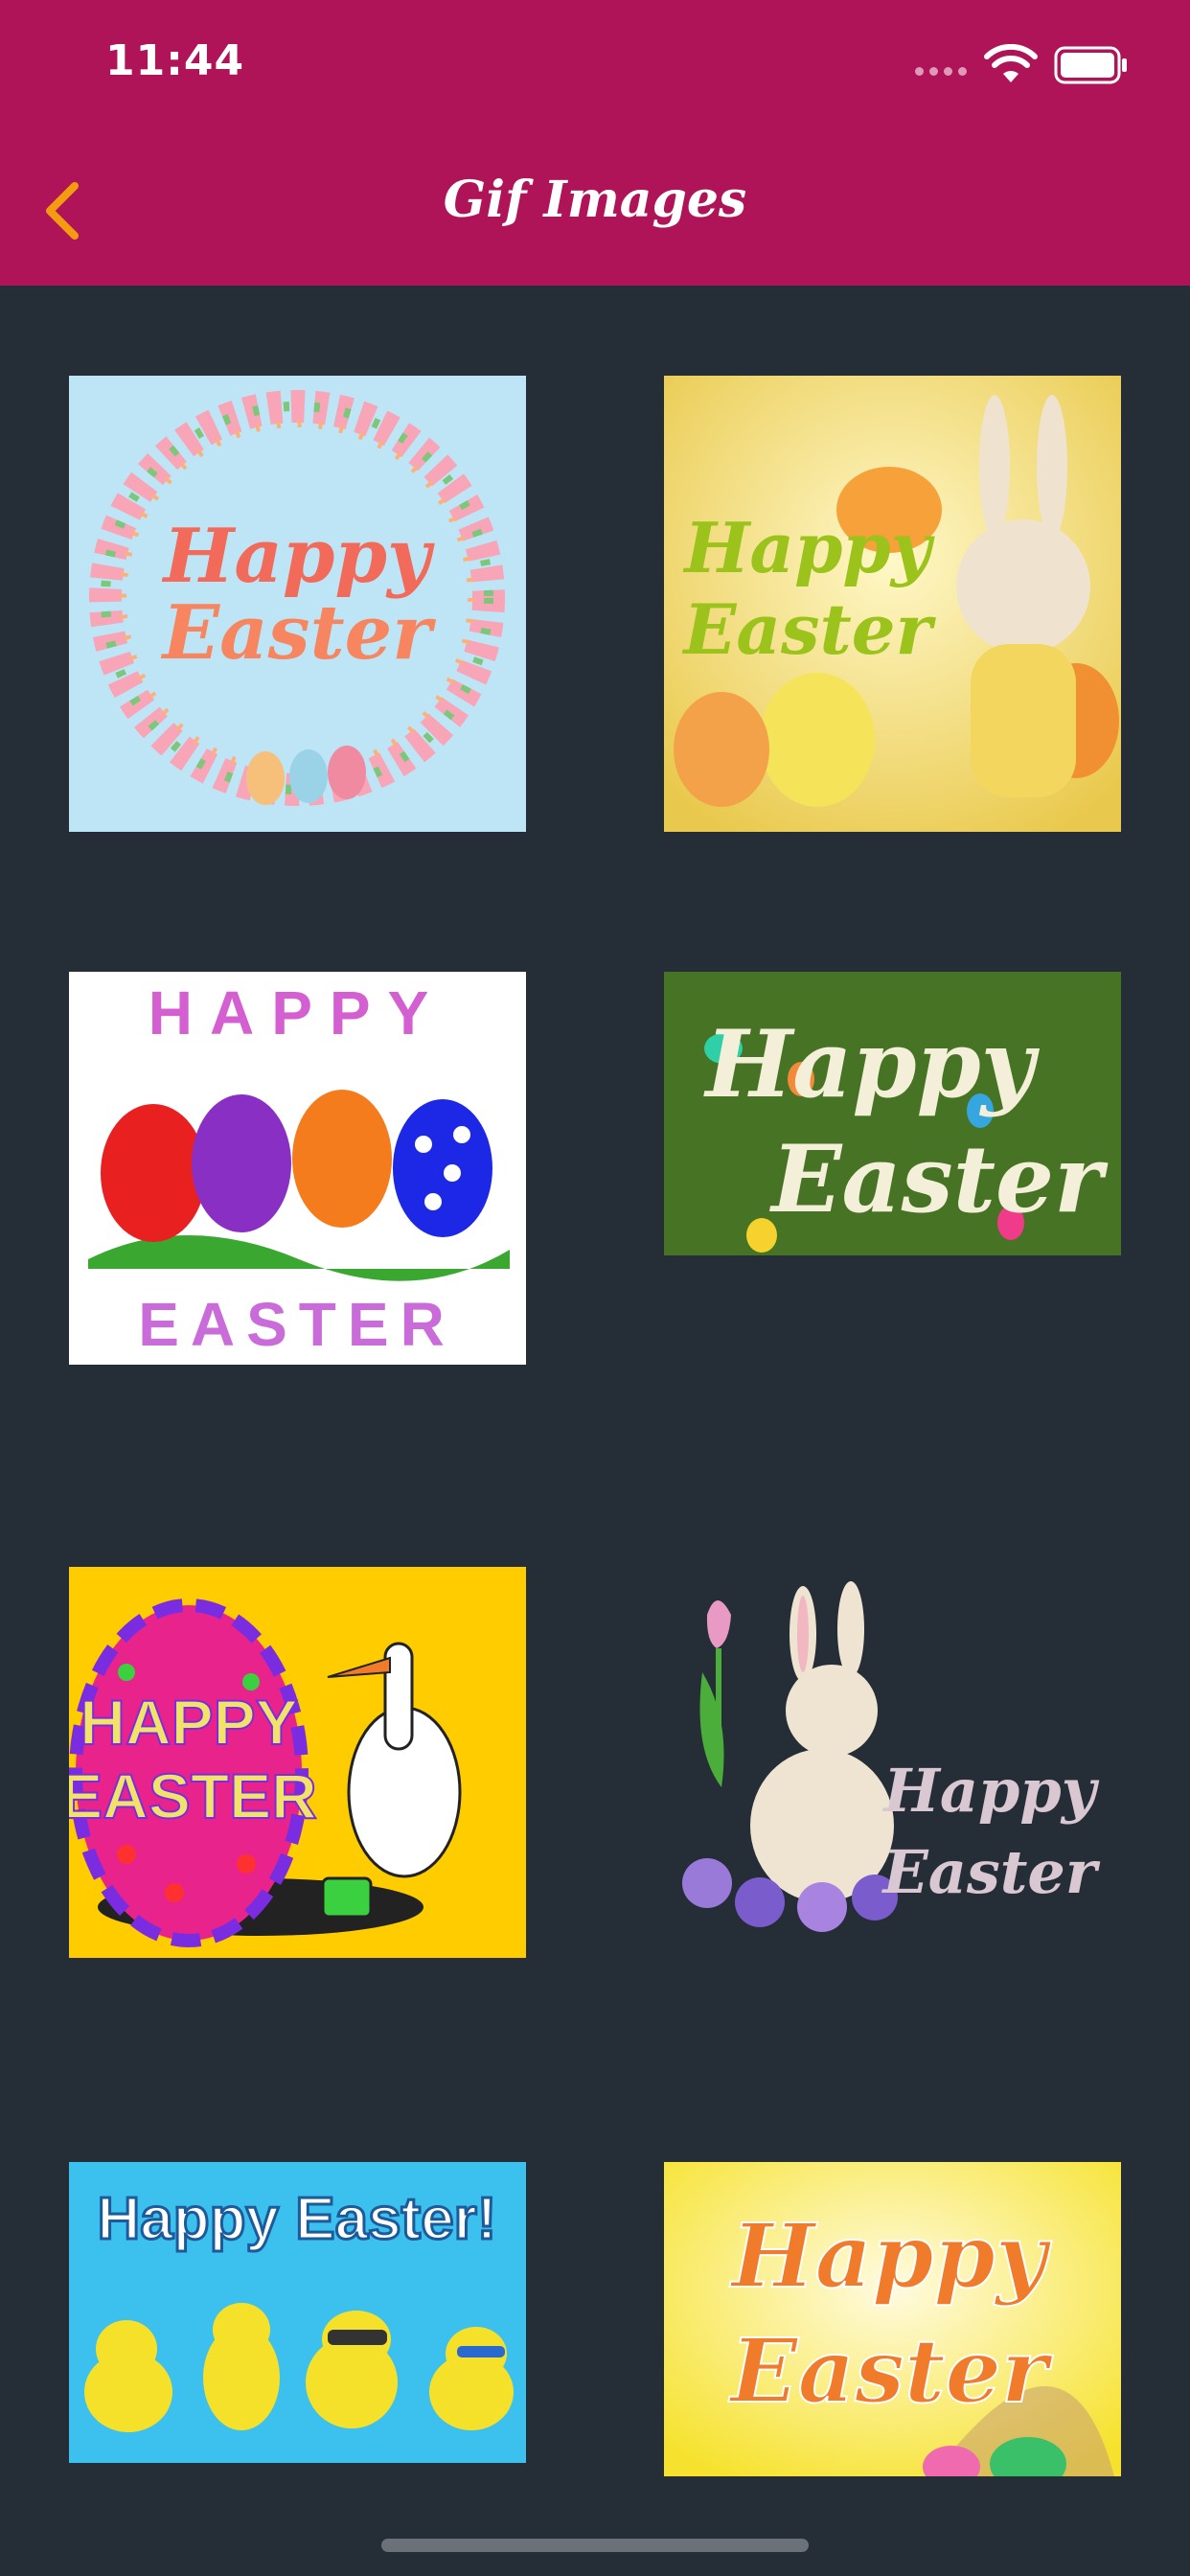 The height and width of the screenshot is (2576, 1190). I want to click on gif-tile-wreath: Happy Easter, so click(297, 604).